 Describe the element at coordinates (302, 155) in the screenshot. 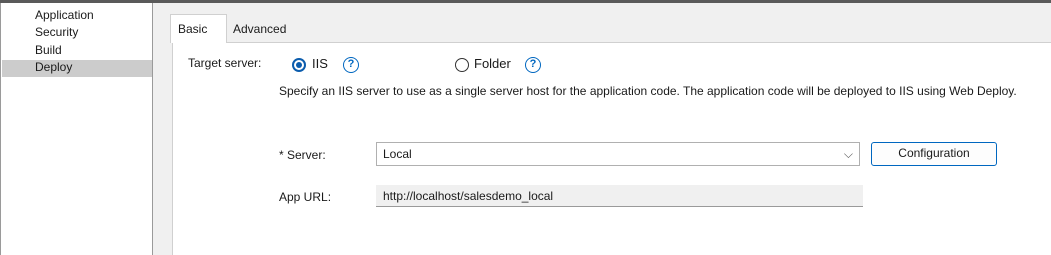

I see `server-label: * Server:` at that location.